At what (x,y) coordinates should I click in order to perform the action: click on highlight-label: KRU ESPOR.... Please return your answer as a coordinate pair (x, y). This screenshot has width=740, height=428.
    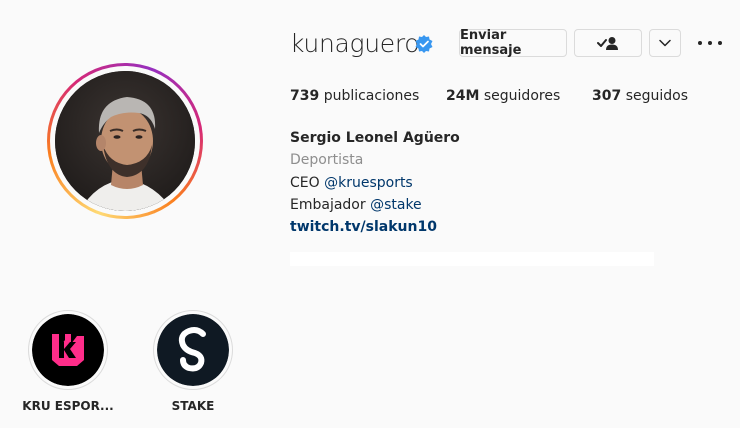
    Looking at the image, I should click on (68, 406).